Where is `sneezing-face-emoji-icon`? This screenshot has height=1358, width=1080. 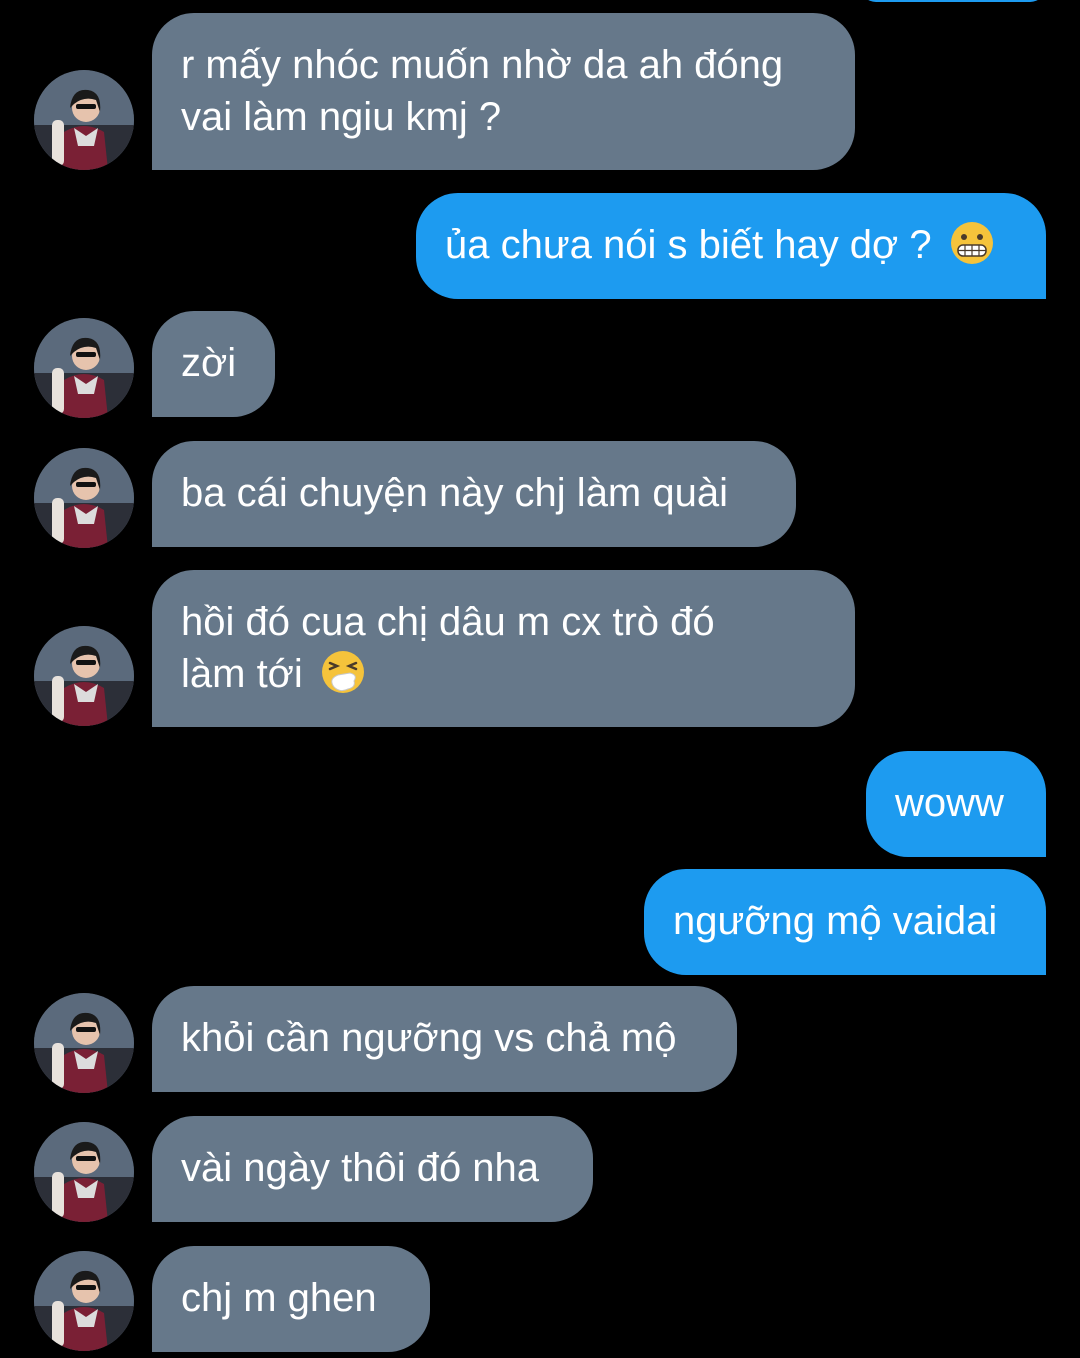
sneezing-face-emoji-icon is located at coordinates (342, 672).